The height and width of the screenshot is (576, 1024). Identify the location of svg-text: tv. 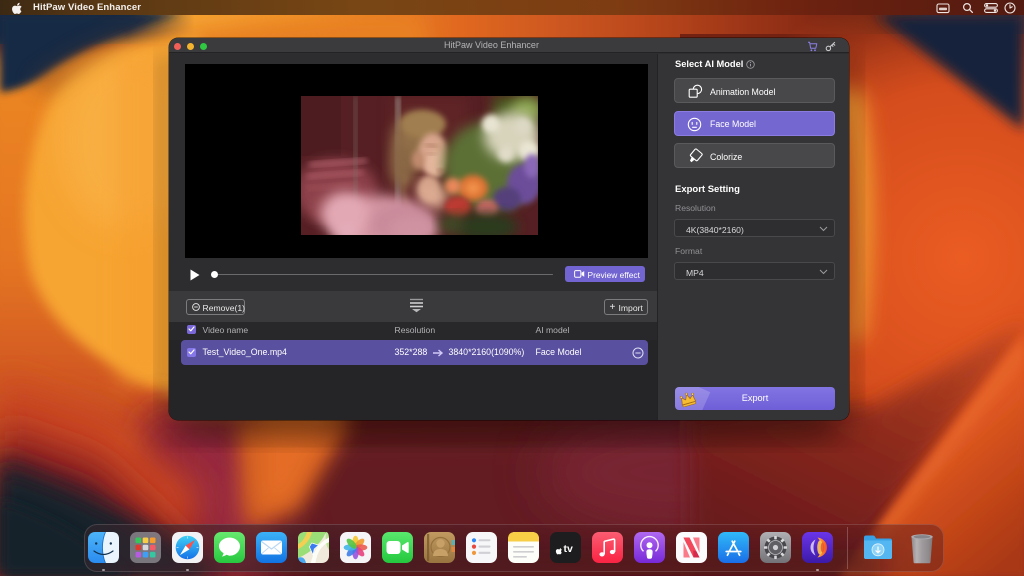
(567, 549).